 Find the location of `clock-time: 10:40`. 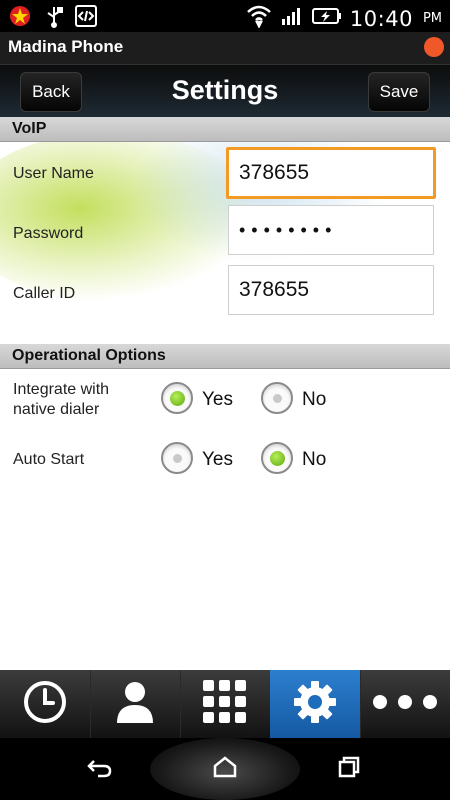

clock-time: 10:40 is located at coordinates (381, 18).